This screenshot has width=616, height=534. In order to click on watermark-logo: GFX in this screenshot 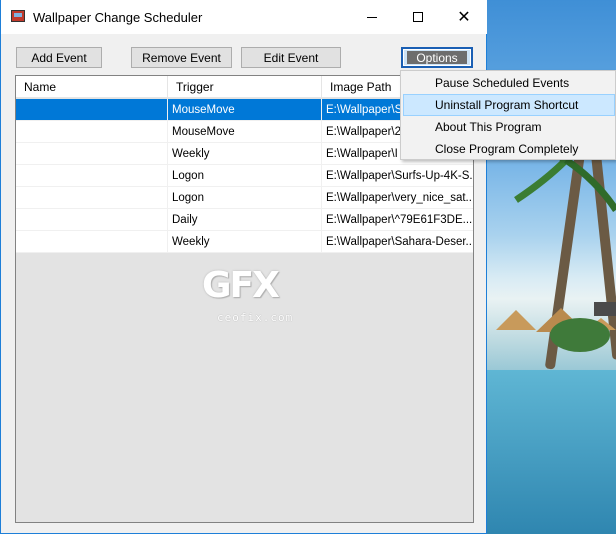, I will do `click(241, 285)`.